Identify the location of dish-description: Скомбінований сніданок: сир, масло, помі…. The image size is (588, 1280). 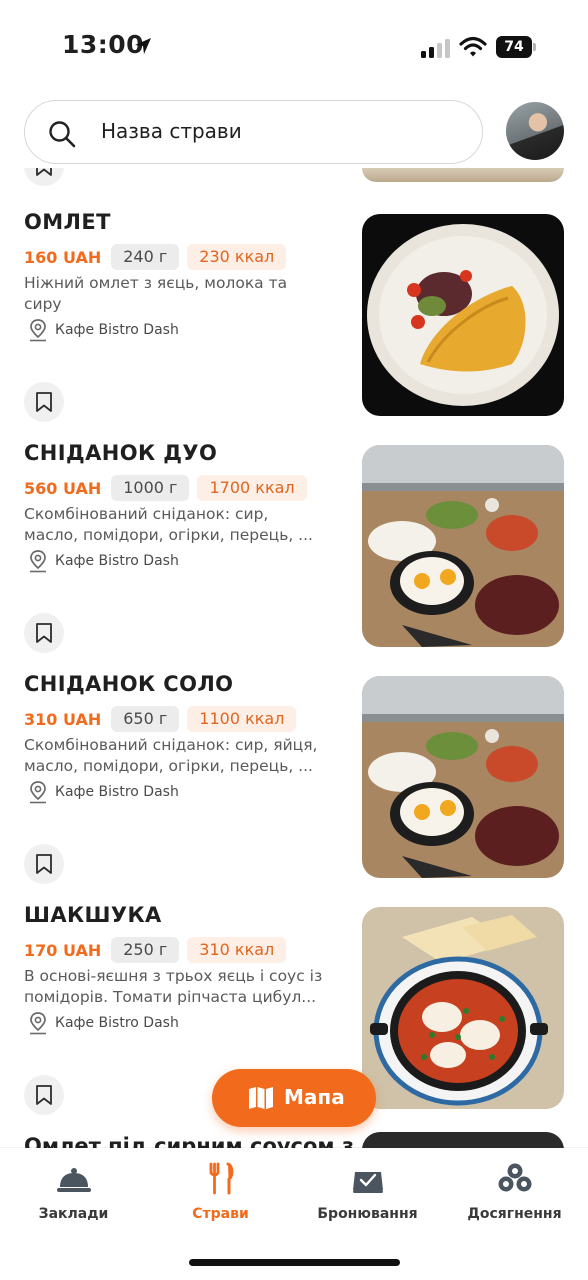
(168, 524).